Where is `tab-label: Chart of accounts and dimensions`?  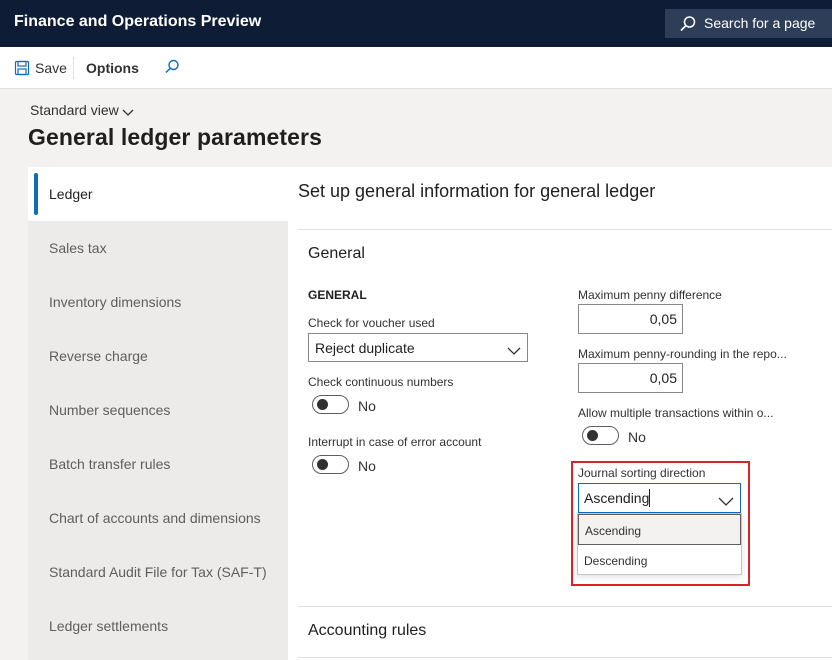 tab-label: Chart of accounts and dimensions is located at coordinates (155, 518).